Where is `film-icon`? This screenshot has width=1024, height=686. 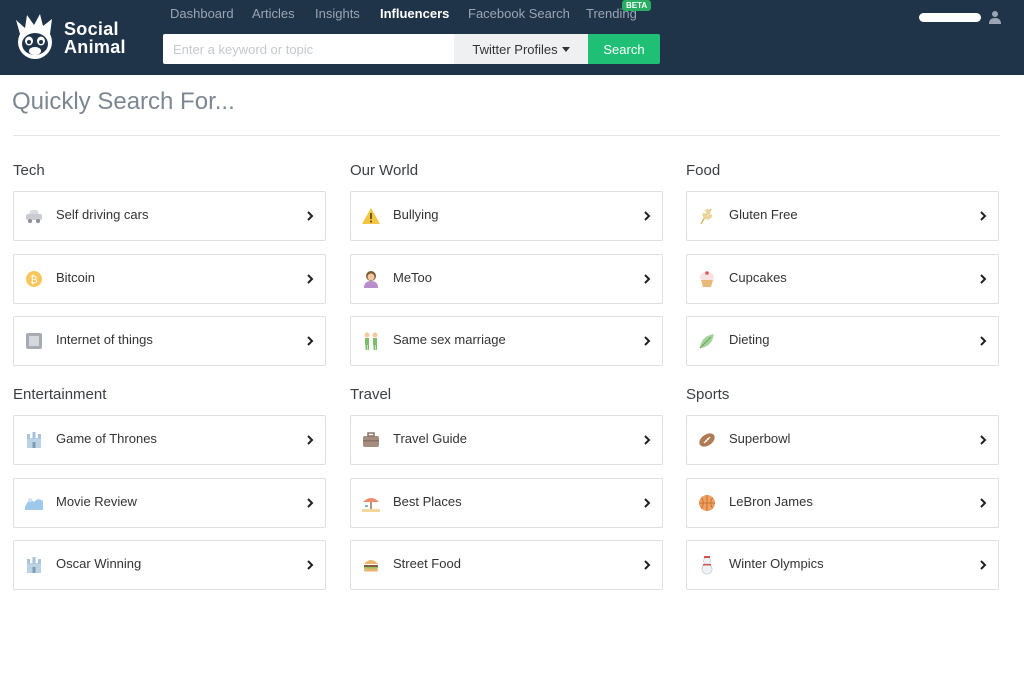
film-icon is located at coordinates (34, 504).